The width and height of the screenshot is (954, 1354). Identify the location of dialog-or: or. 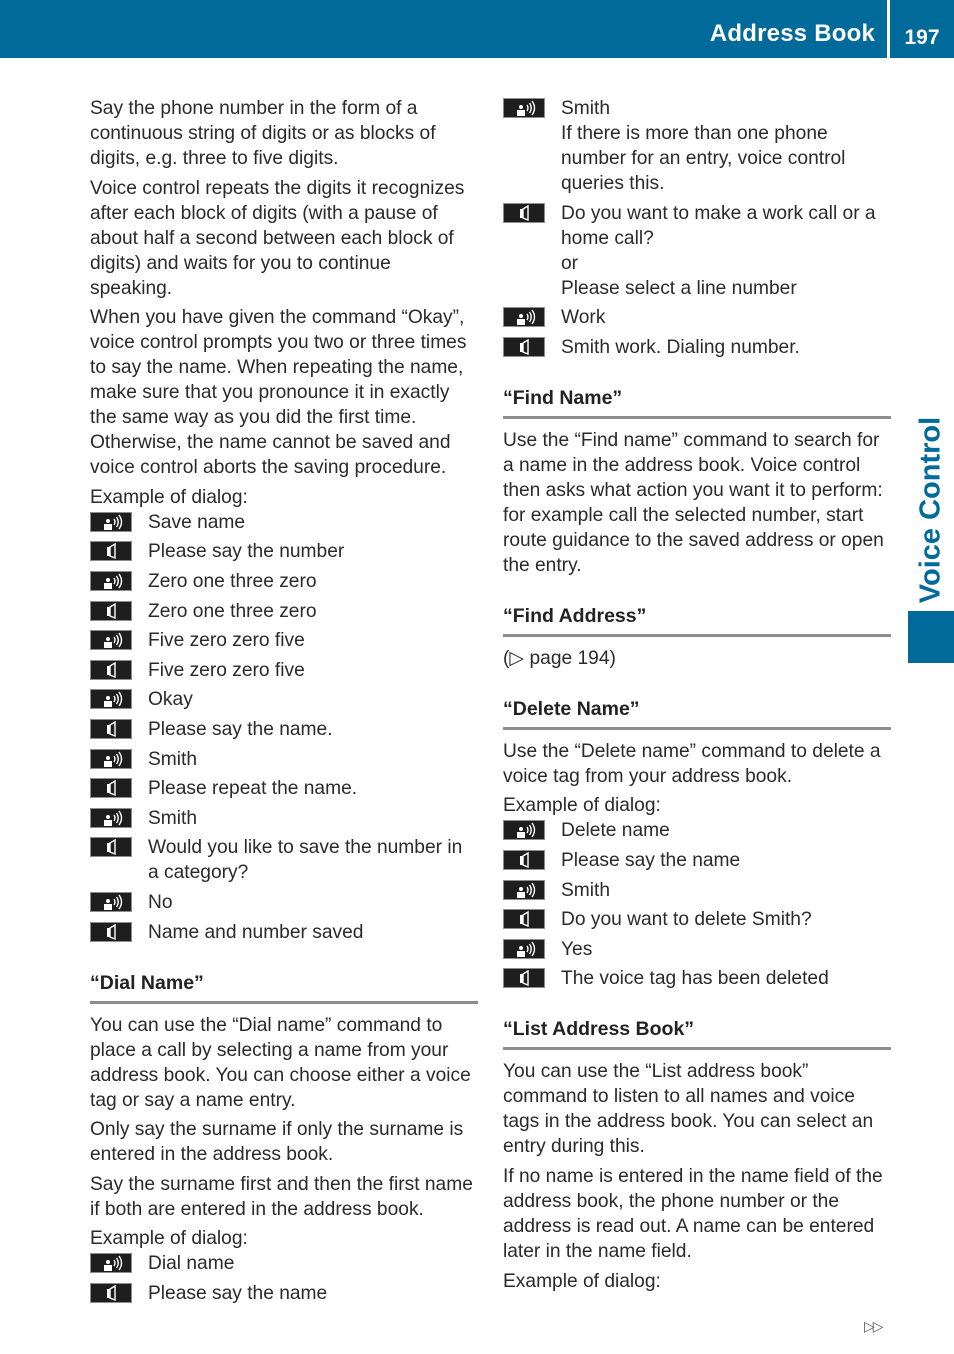
(570, 263).